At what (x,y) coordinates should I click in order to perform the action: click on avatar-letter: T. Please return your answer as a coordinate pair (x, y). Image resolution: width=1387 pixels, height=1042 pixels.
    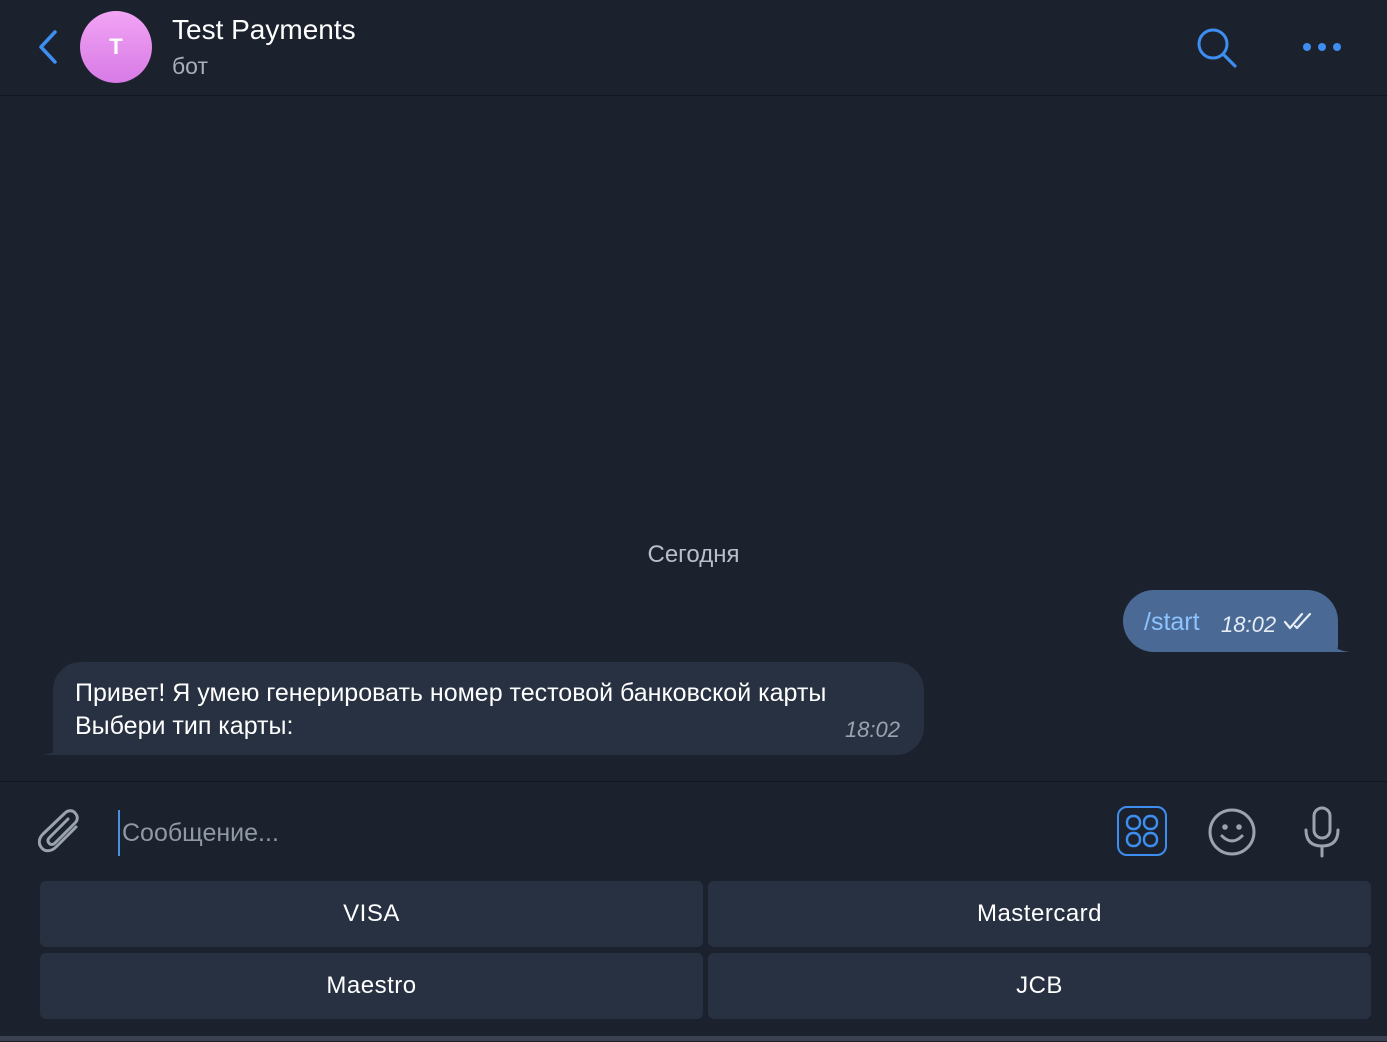
    Looking at the image, I should click on (116, 46).